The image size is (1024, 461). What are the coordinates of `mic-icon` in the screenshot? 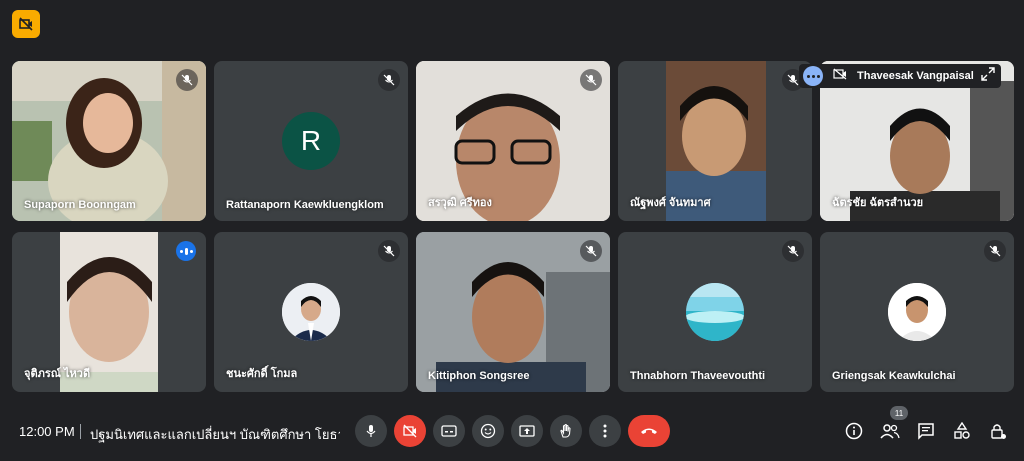 It's located at (371, 431).